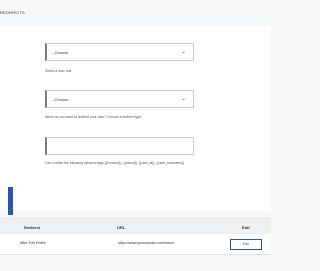 This screenshot has height=271, width=320. Describe the element at coordinates (10, 201) in the screenshot. I see `accent-bar` at that location.